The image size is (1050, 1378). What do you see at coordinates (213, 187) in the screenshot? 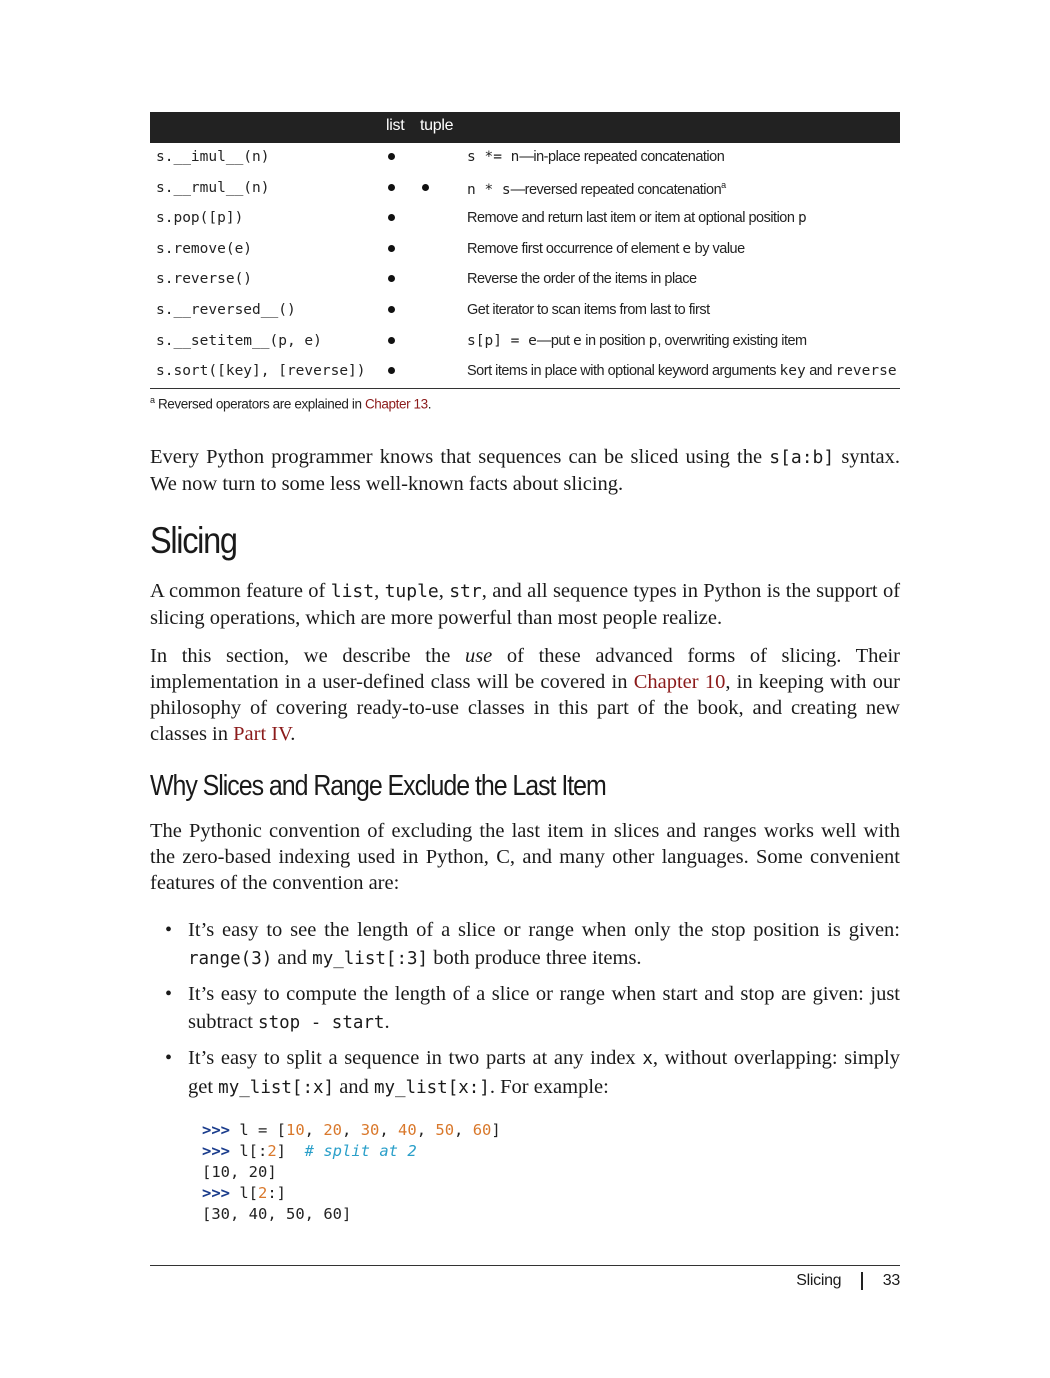
I see `method-name: s.__rmul__(n)` at bounding box center [213, 187].